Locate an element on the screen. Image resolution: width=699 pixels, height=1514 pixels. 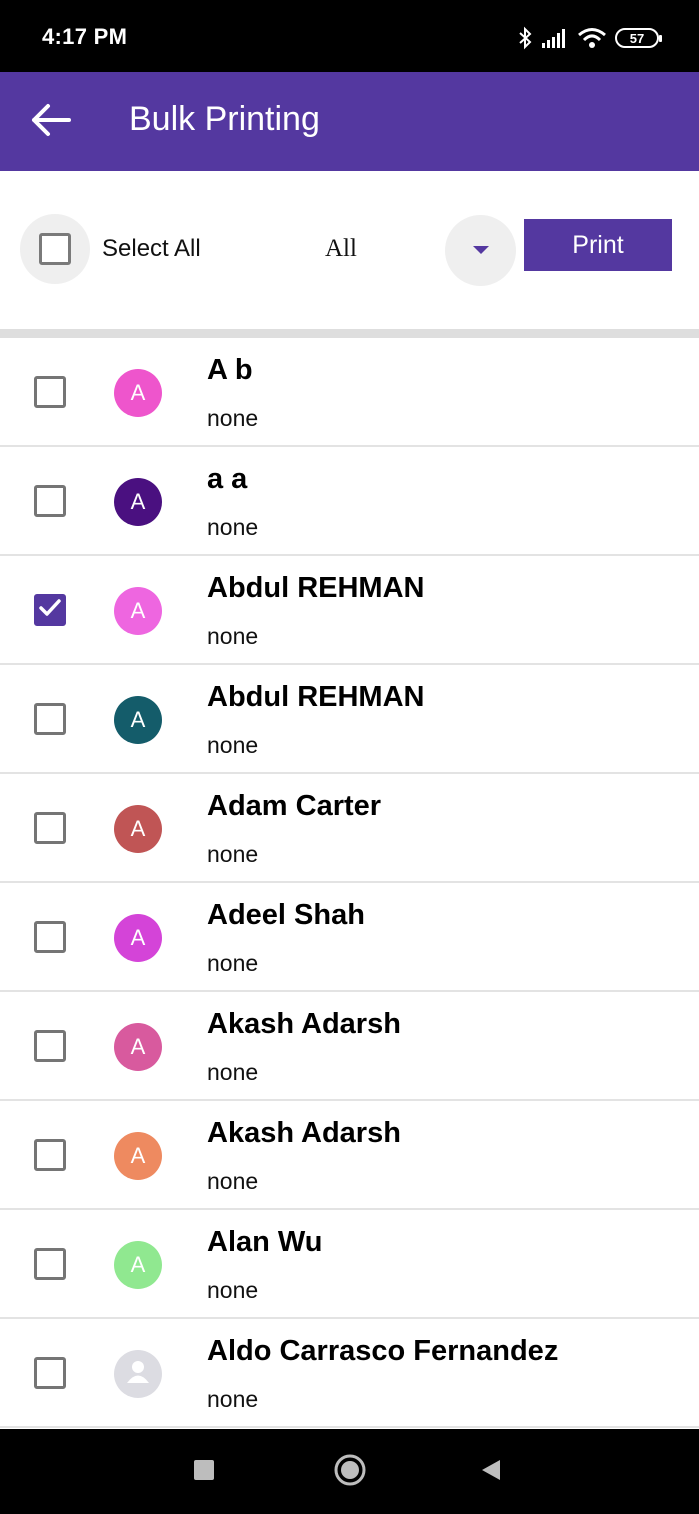
checkbox-box is located at coordinates (55, 249).